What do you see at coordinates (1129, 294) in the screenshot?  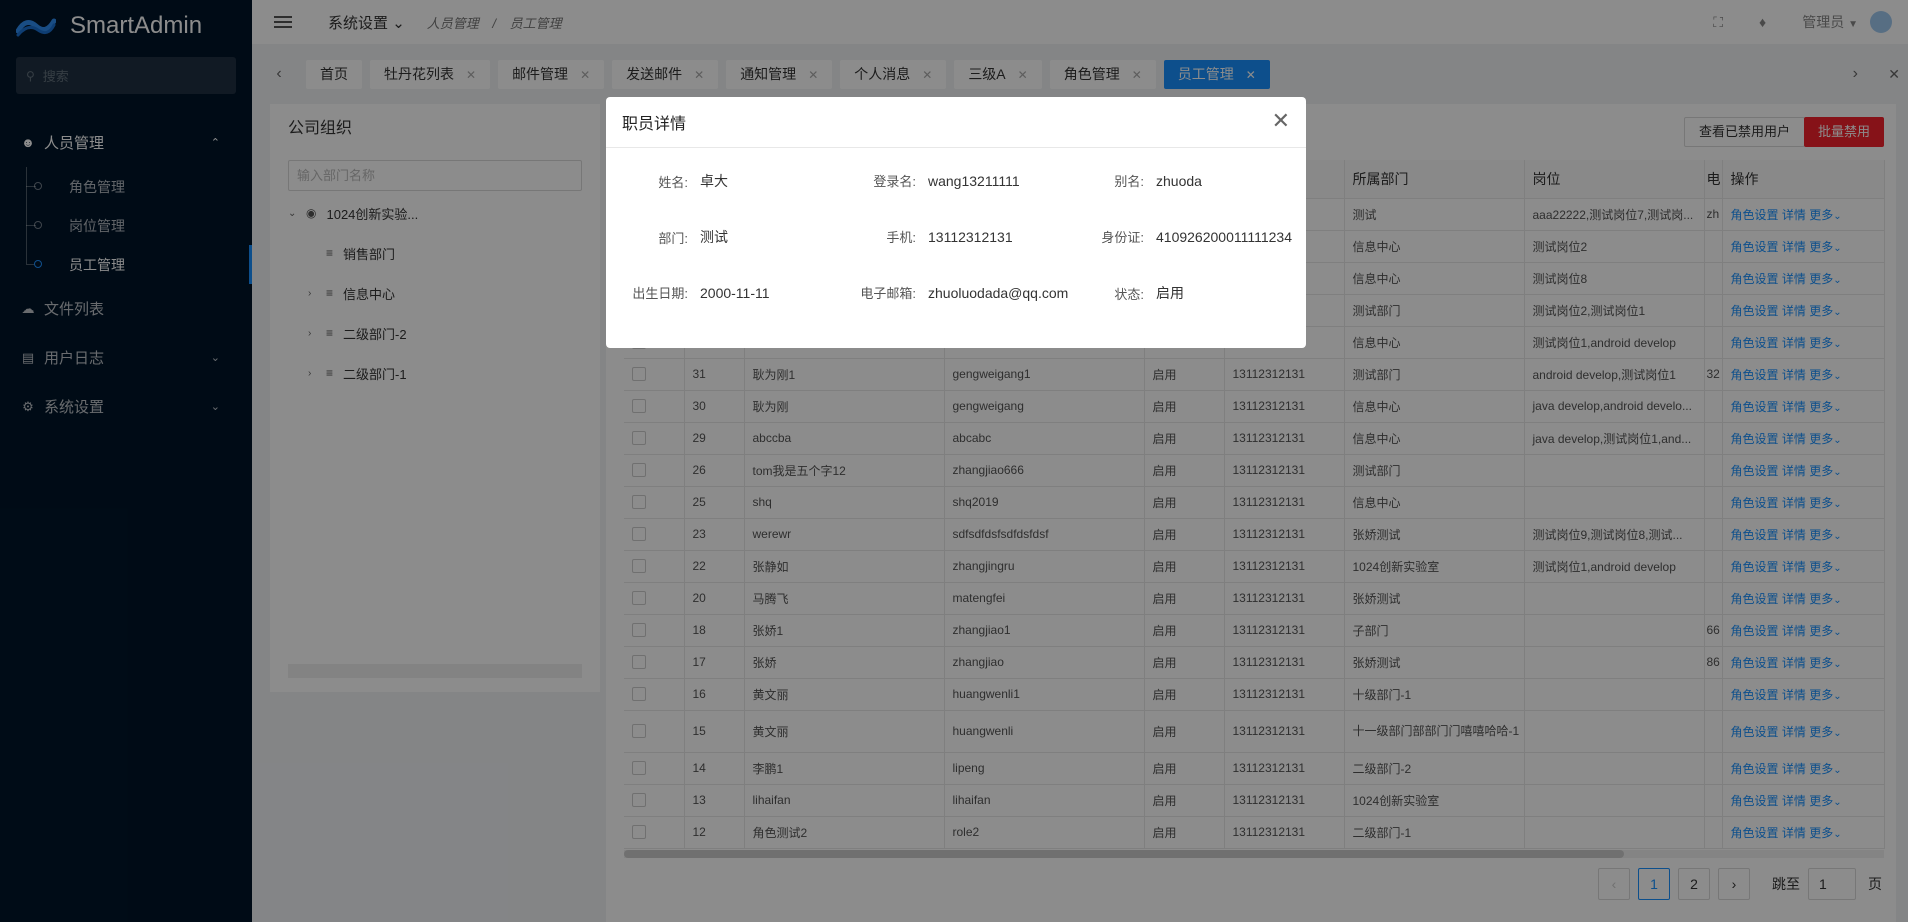 I see `field-label: 状态:` at bounding box center [1129, 294].